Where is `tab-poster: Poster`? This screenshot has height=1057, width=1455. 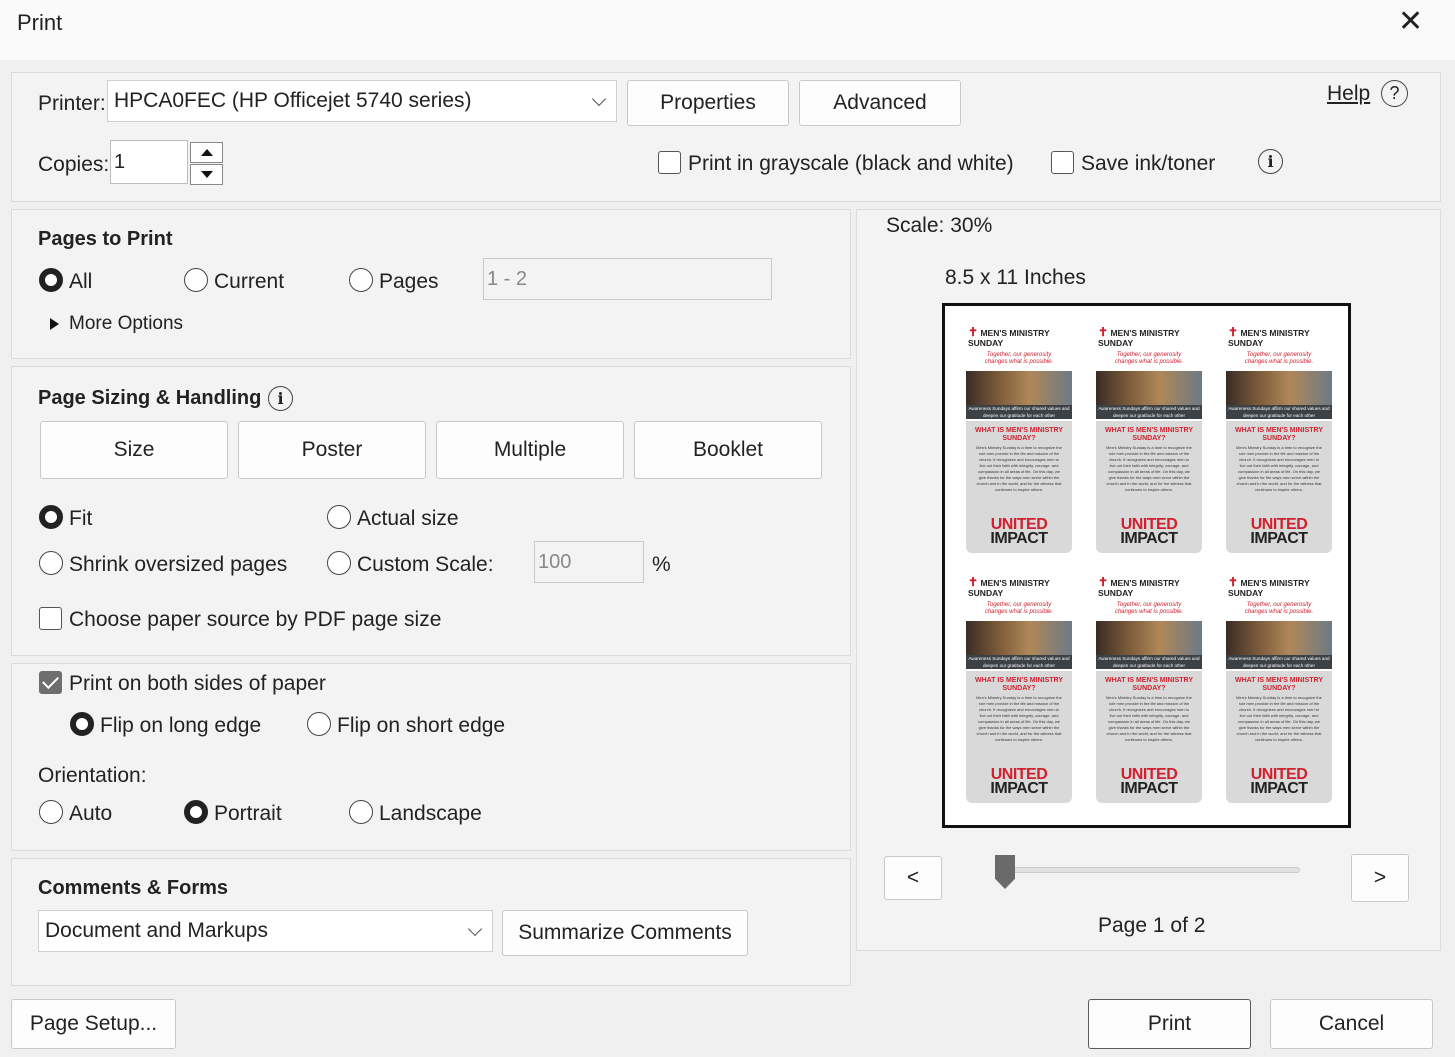
tab-poster: Poster is located at coordinates (332, 450).